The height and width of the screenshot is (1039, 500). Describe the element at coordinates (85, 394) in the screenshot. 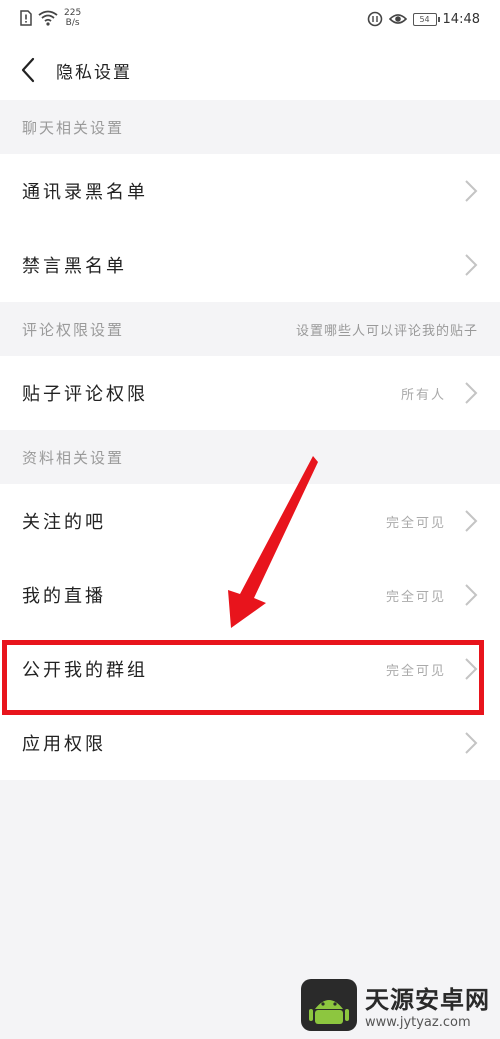

I see `row-label: 贴子评论权限` at that location.